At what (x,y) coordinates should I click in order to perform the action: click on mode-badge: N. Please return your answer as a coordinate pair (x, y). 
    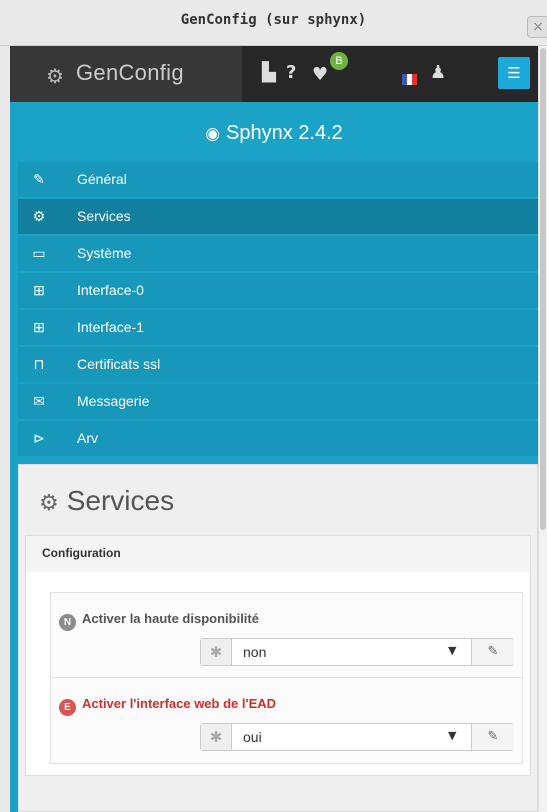
    Looking at the image, I should click on (67, 622).